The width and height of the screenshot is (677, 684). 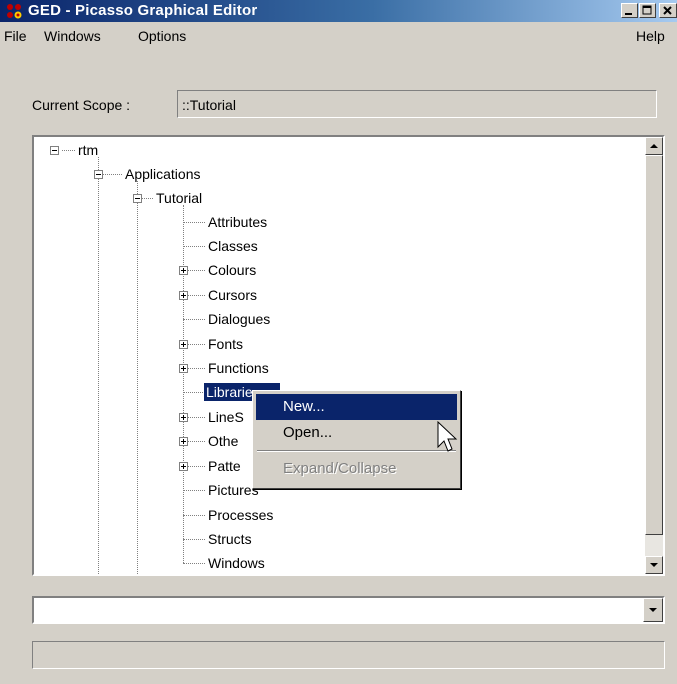 What do you see at coordinates (162, 36) in the screenshot?
I see `menu-options: Options` at bounding box center [162, 36].